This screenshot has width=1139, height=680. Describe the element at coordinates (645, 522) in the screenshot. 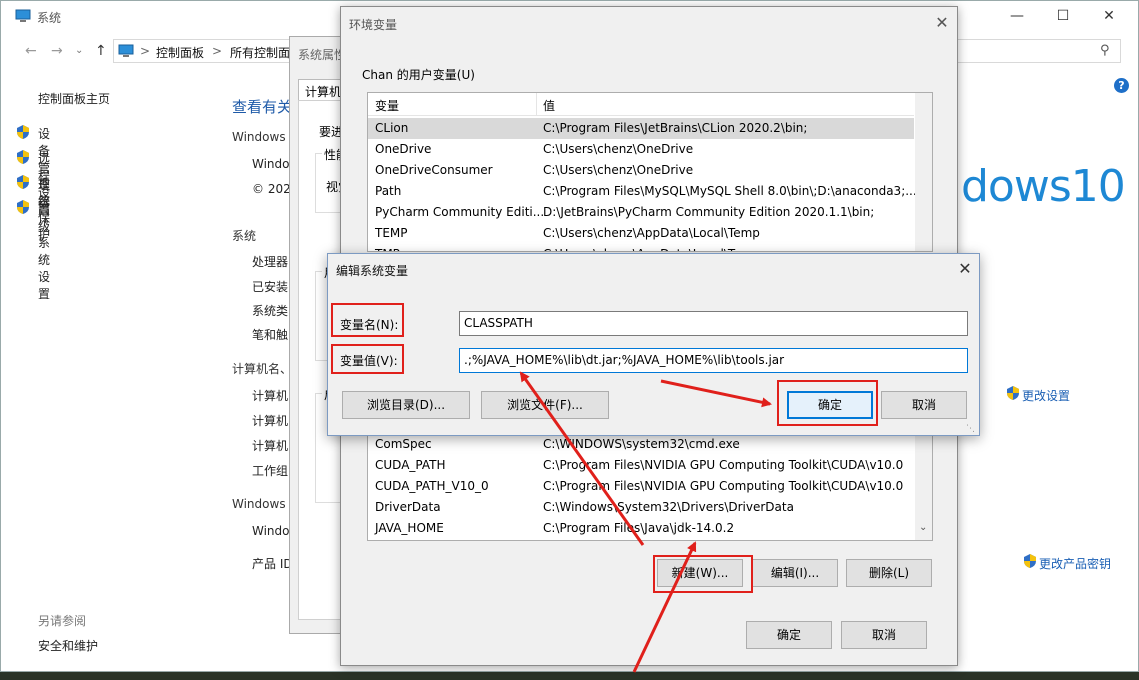

I see `annotation-arrows` at that location.